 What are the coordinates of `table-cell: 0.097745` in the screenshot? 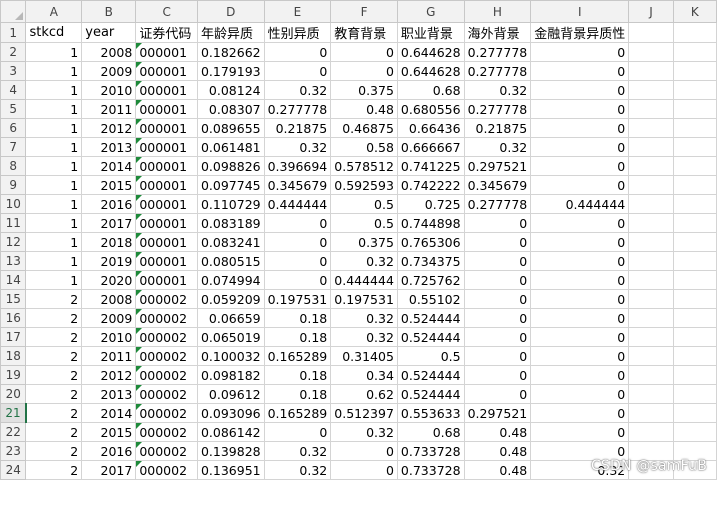 It's located at (230, 185).